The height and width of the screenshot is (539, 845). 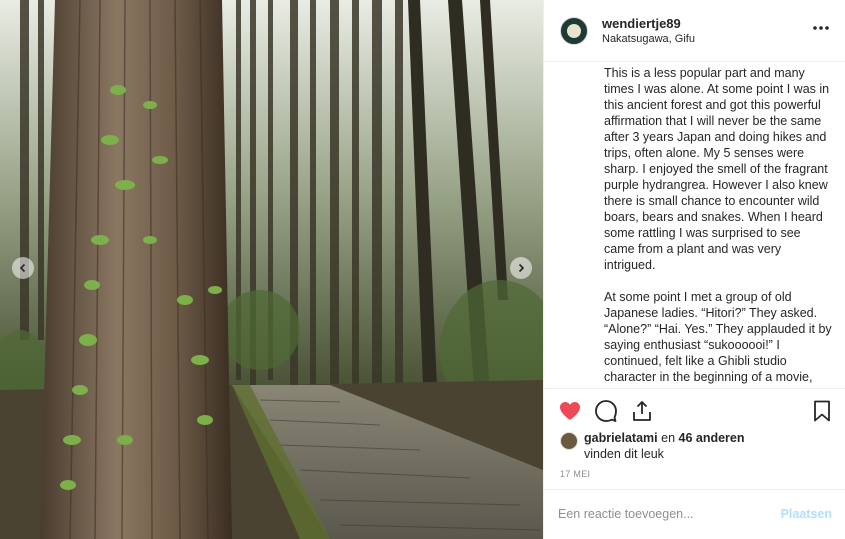 I want to click on heart-filled-icon, so click(x=570, y=411).